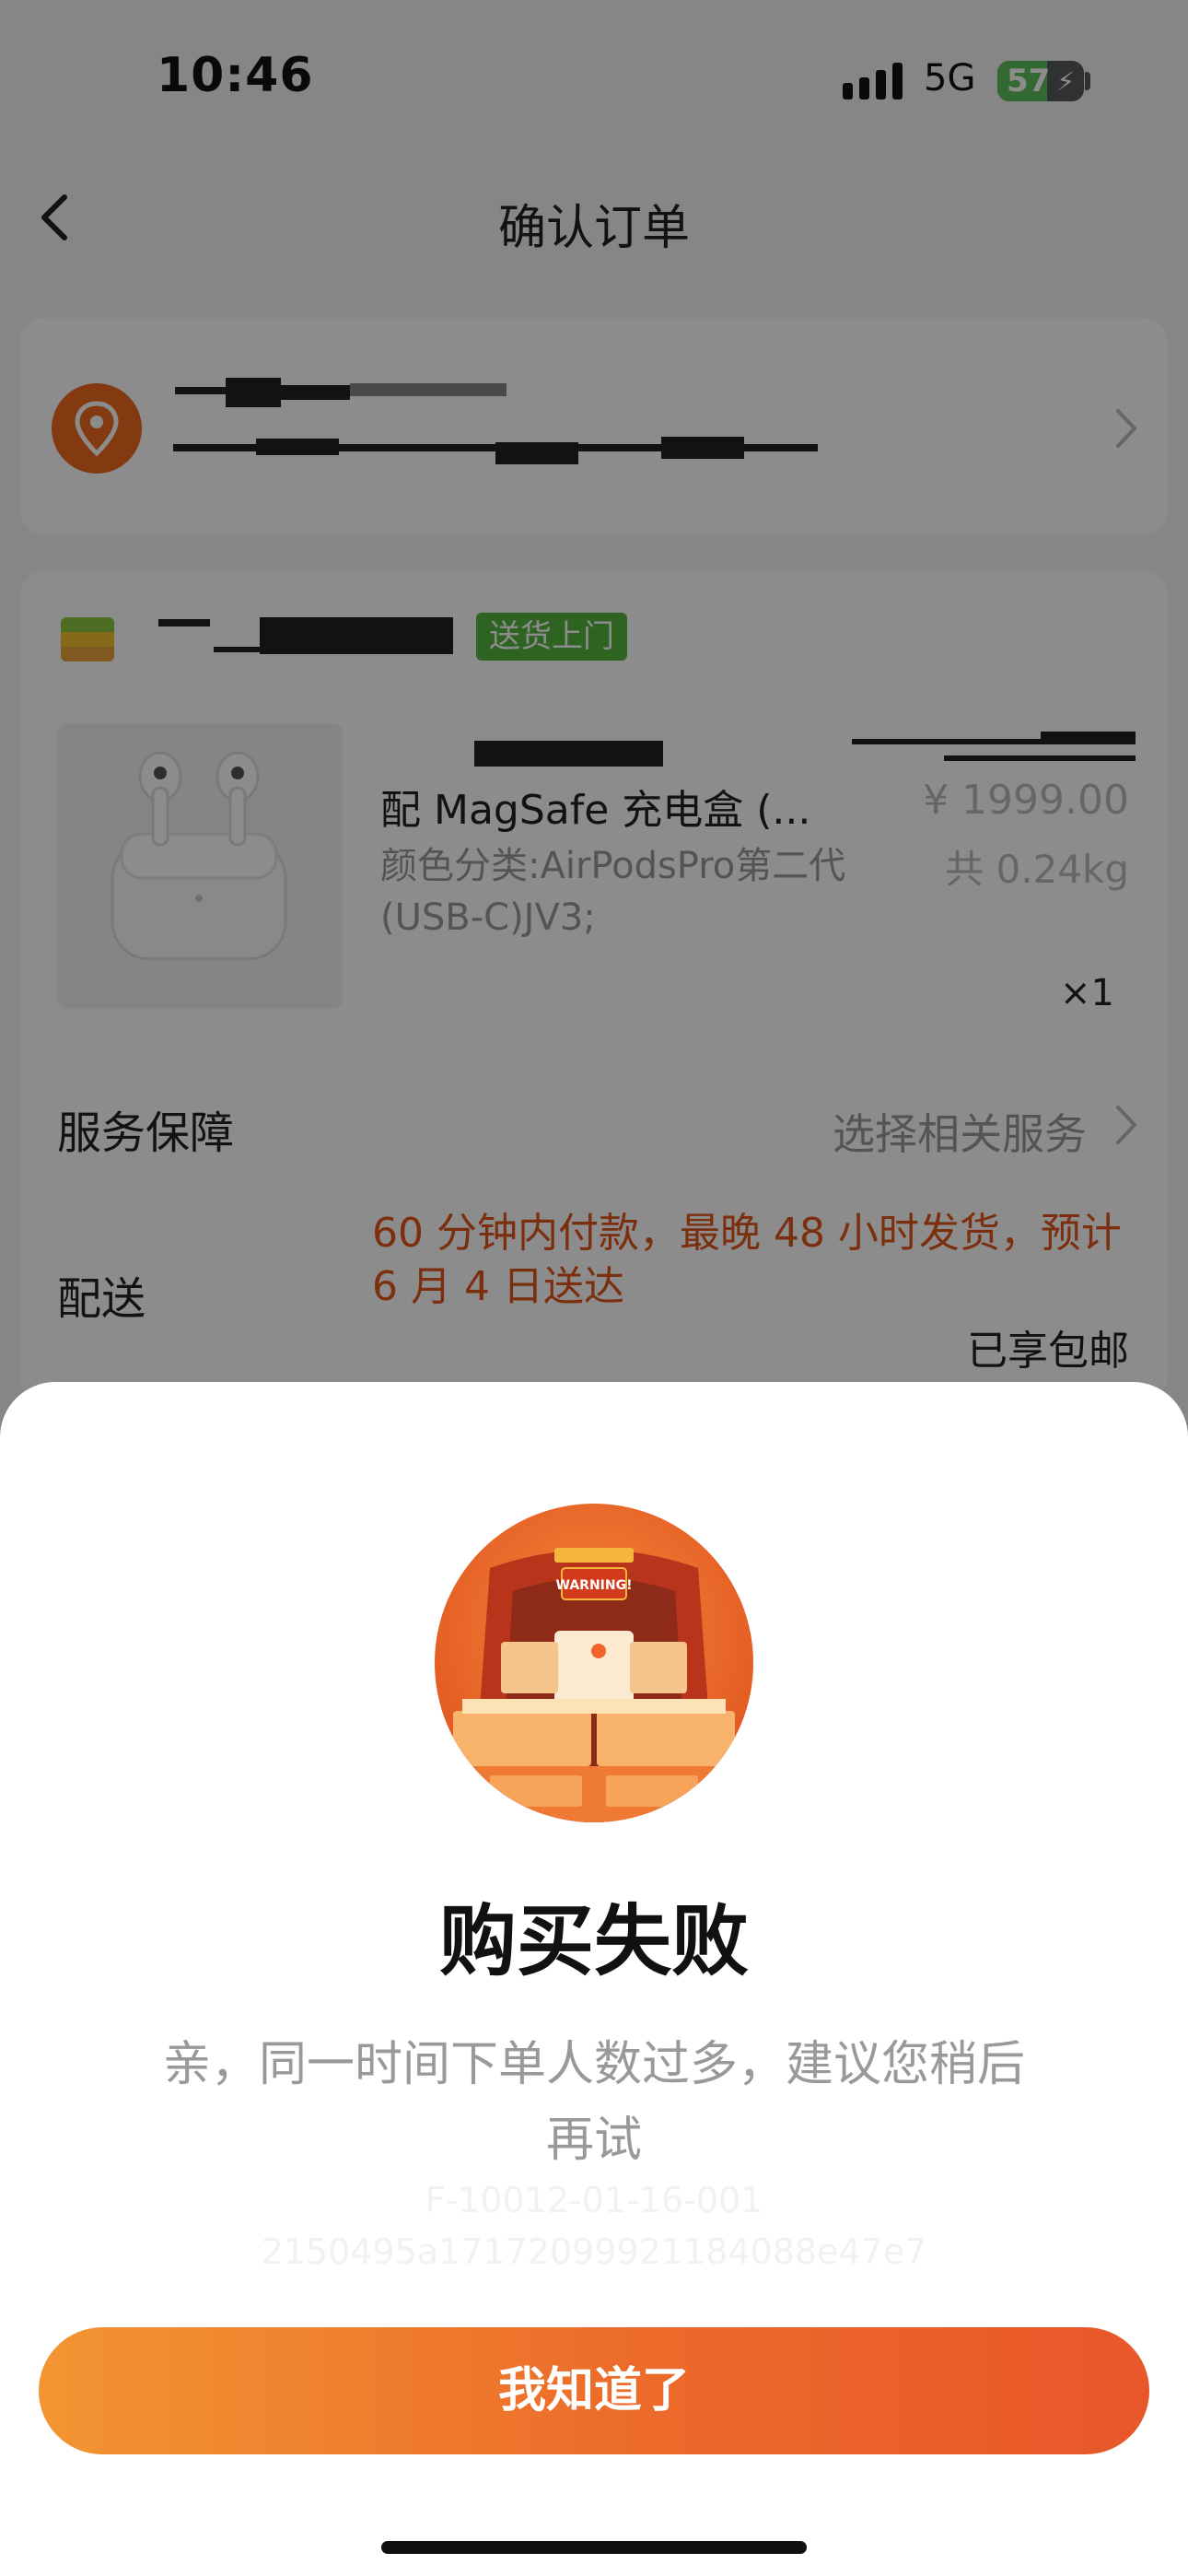 The width and height of the screenshot is (1188, 2576). I want to click on home-indicator, so click(594, 2547).